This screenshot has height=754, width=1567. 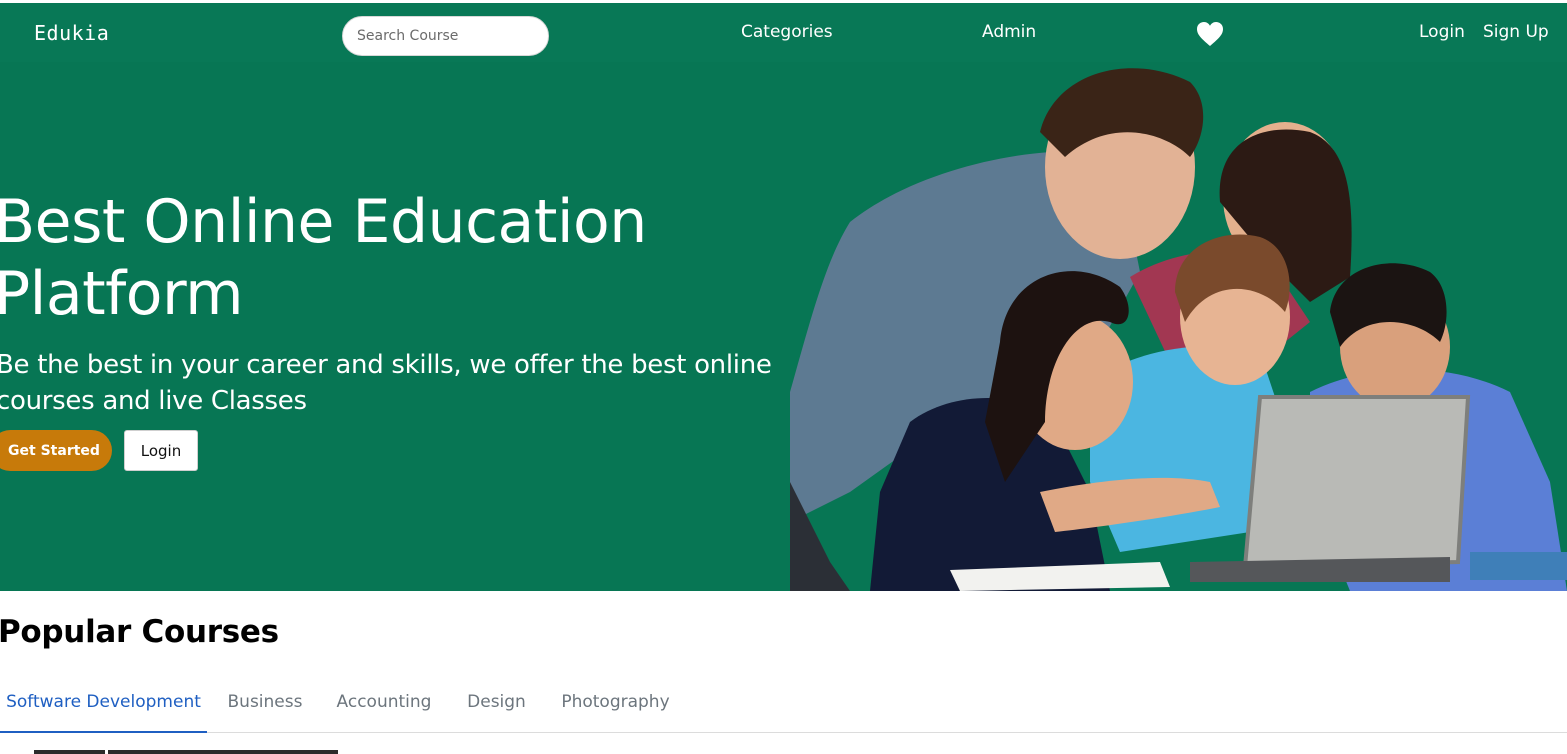 I want to click on hero-login-button: Login, so click(x=161, y=450).